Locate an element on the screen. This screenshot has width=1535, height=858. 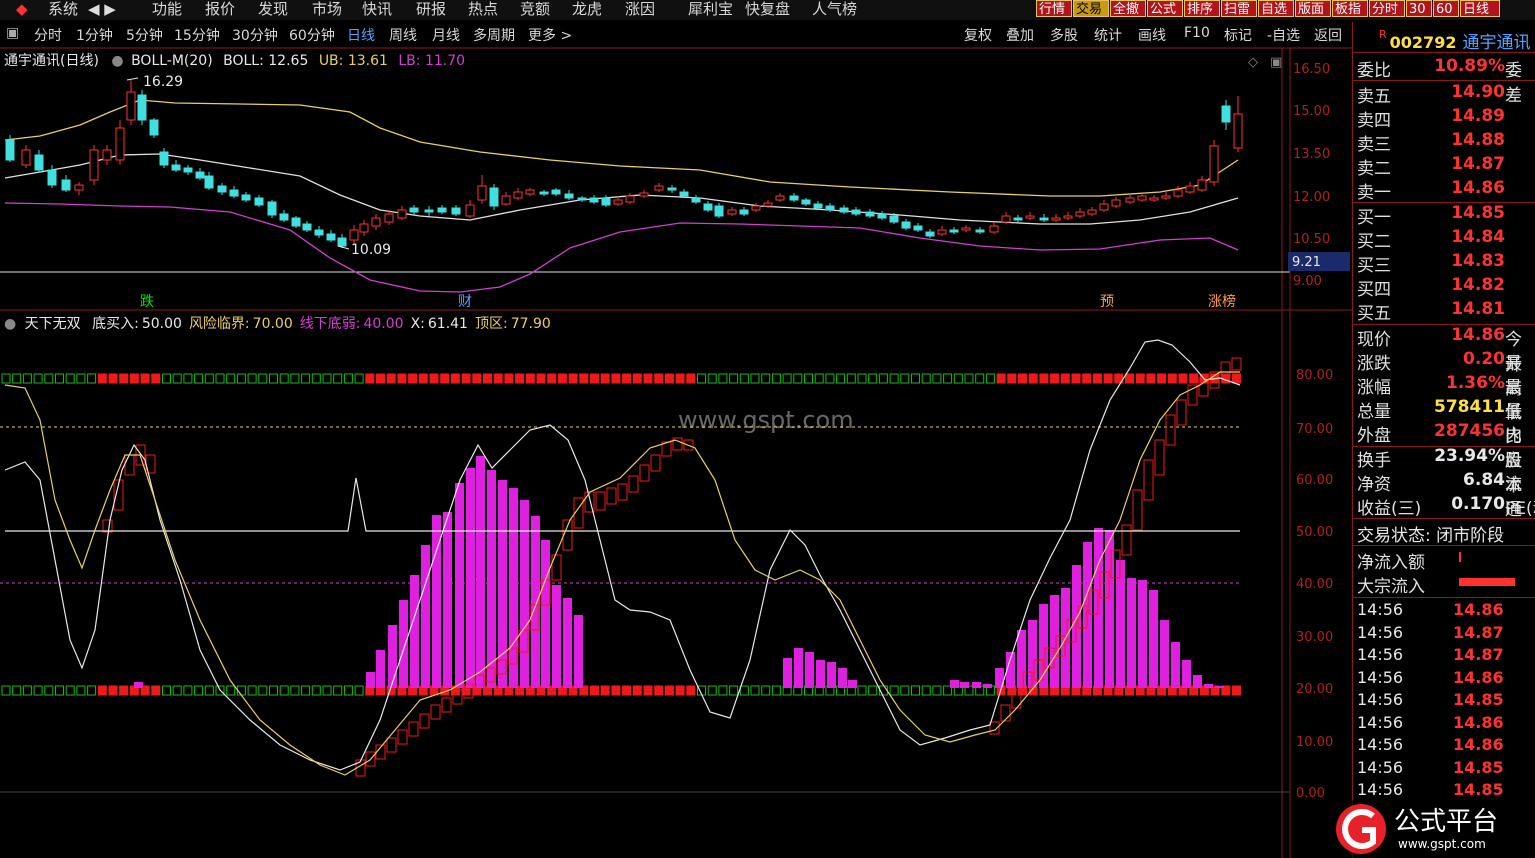
logo-url: www.gspt.com is located at coordinates (1442, 844).